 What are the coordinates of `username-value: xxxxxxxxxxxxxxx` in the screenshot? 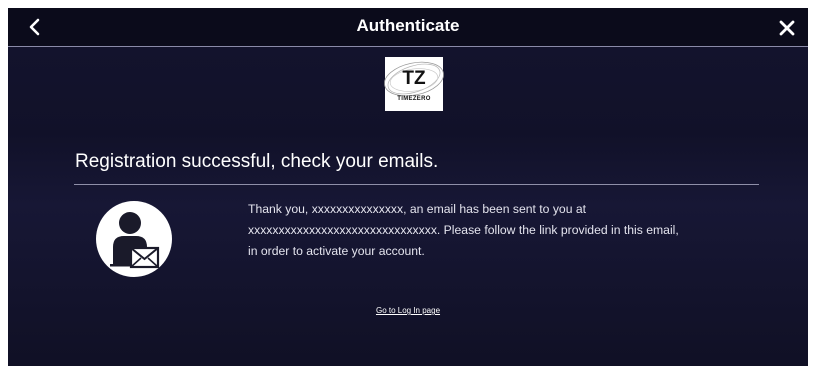 It's located at (357, 209).